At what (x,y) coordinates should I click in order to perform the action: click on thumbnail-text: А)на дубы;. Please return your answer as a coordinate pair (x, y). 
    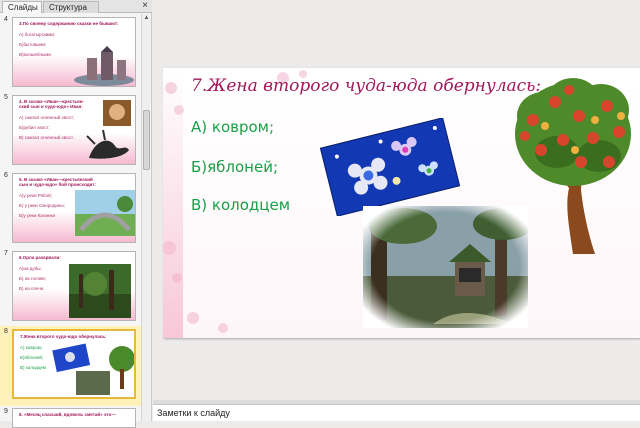
    Looking at the image, I should click on (30, 268).